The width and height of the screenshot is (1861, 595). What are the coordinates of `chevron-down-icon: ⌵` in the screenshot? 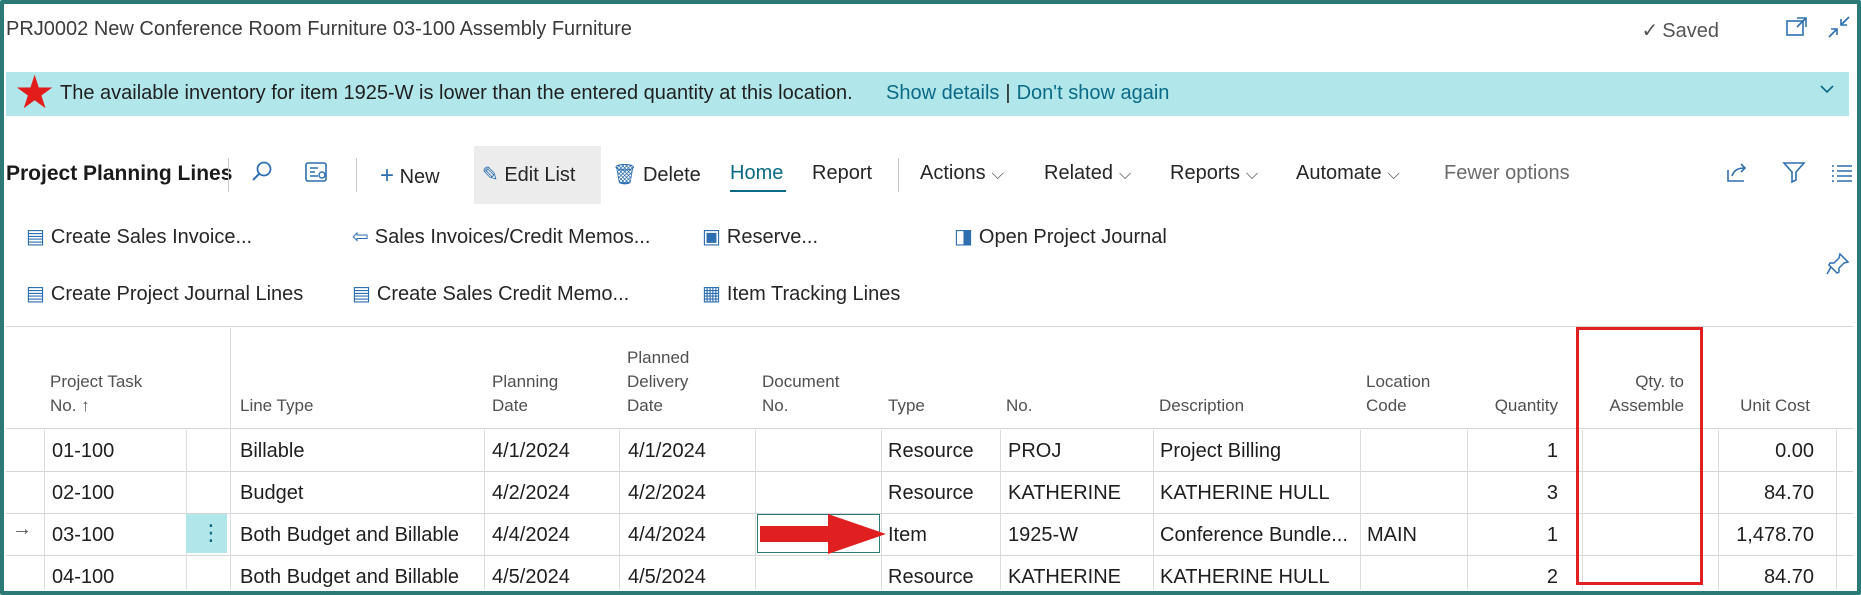 It's located at (997, 174).